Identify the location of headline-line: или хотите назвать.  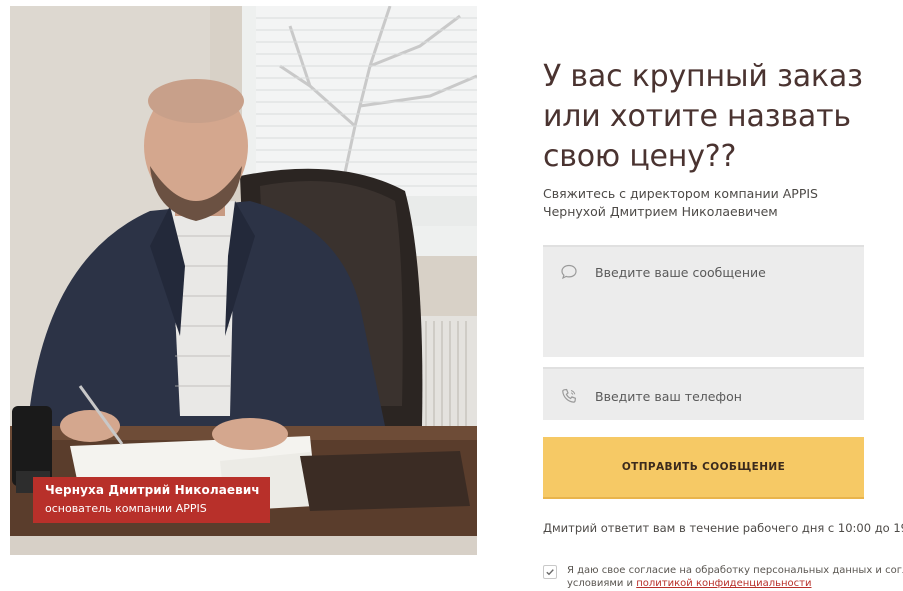
(697, 116).